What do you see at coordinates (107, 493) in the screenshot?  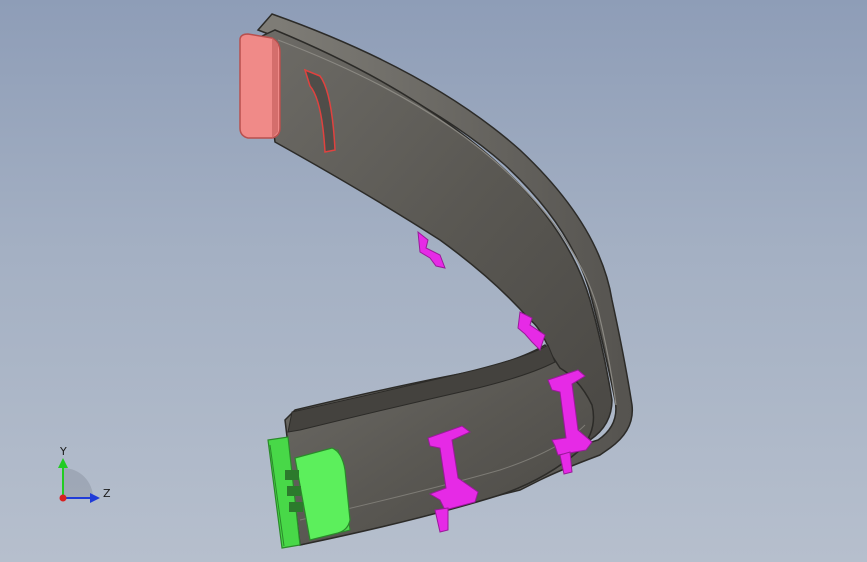 I see `z-axis-label: Z` at bounding box center [107, 493].